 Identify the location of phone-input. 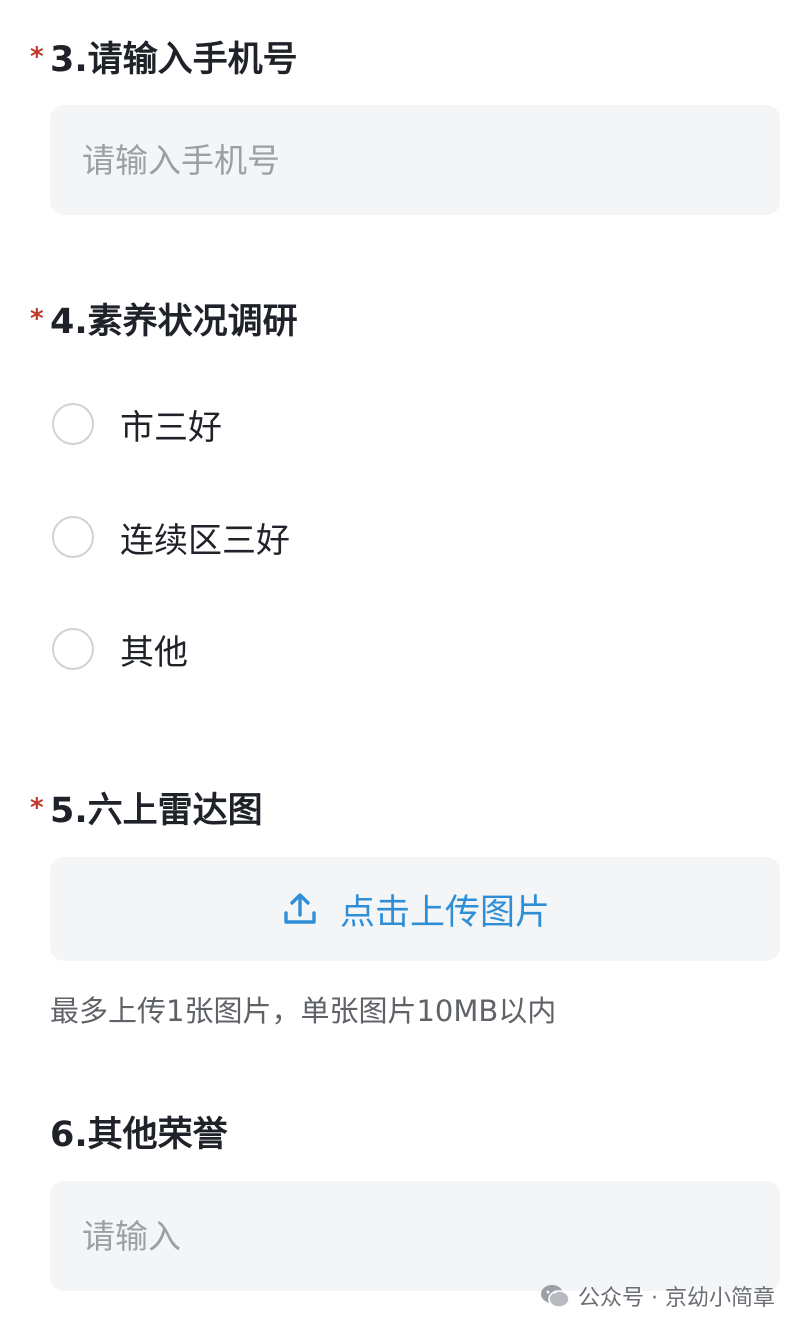
(415, 160).